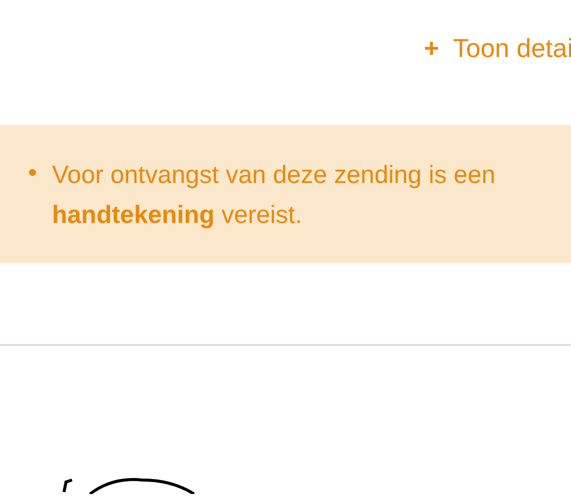 This screenshot has width=571, height=500. Describe the element at coordinates (497, 48) in the screenshot. I see `show-details-link: + Toon detai` at that location.